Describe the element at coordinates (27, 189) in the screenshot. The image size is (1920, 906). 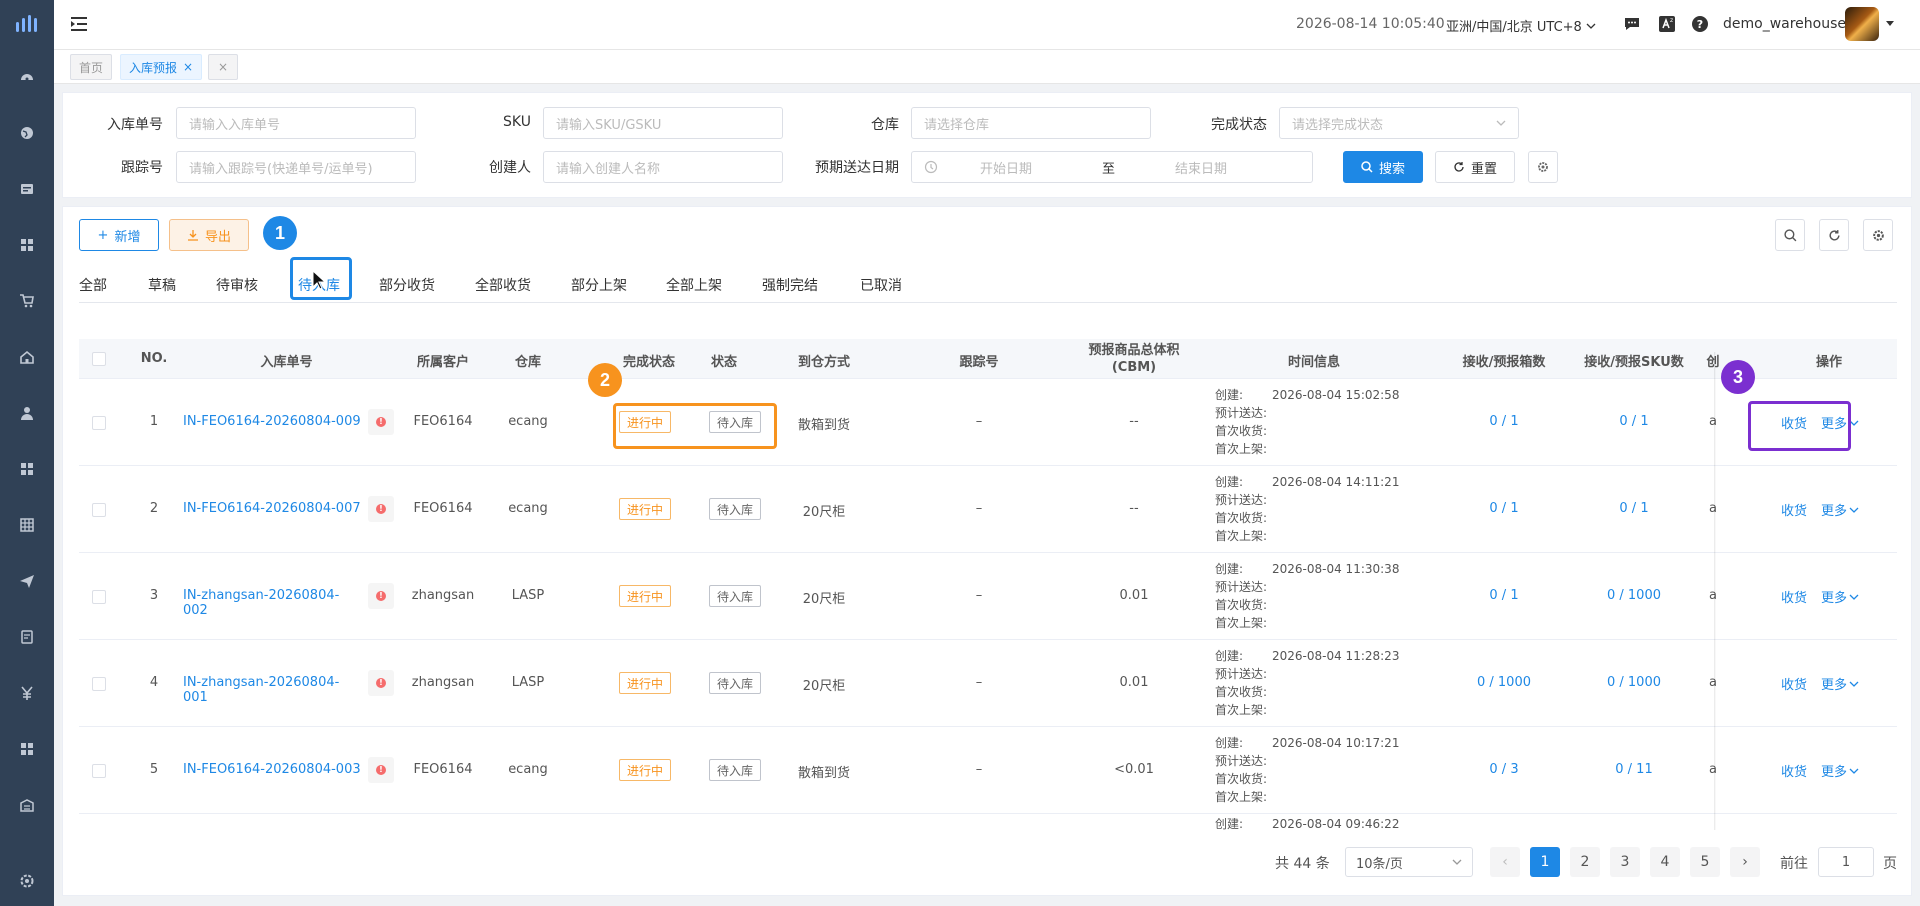
I see `nav-document-icon` at that location.